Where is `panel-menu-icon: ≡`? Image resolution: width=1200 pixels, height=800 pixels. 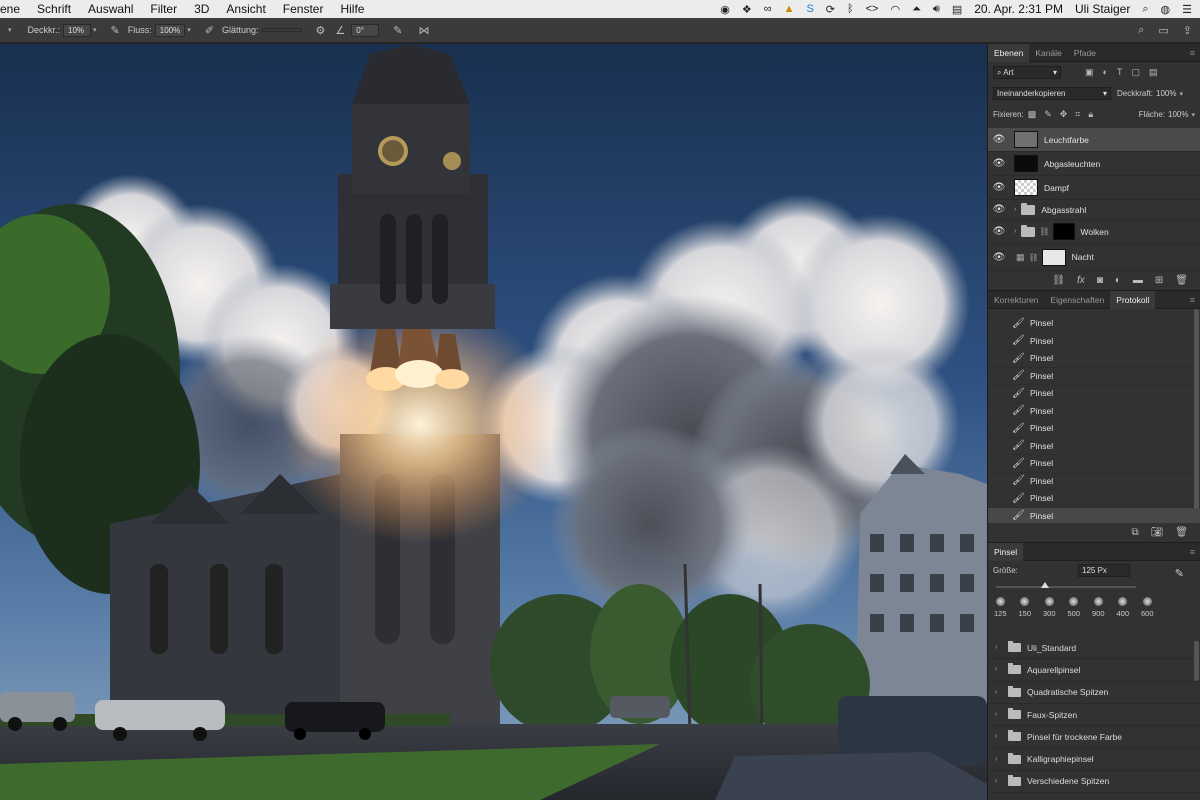
panel-menu-icon: ≡ is located at coordinates (1192, 552).